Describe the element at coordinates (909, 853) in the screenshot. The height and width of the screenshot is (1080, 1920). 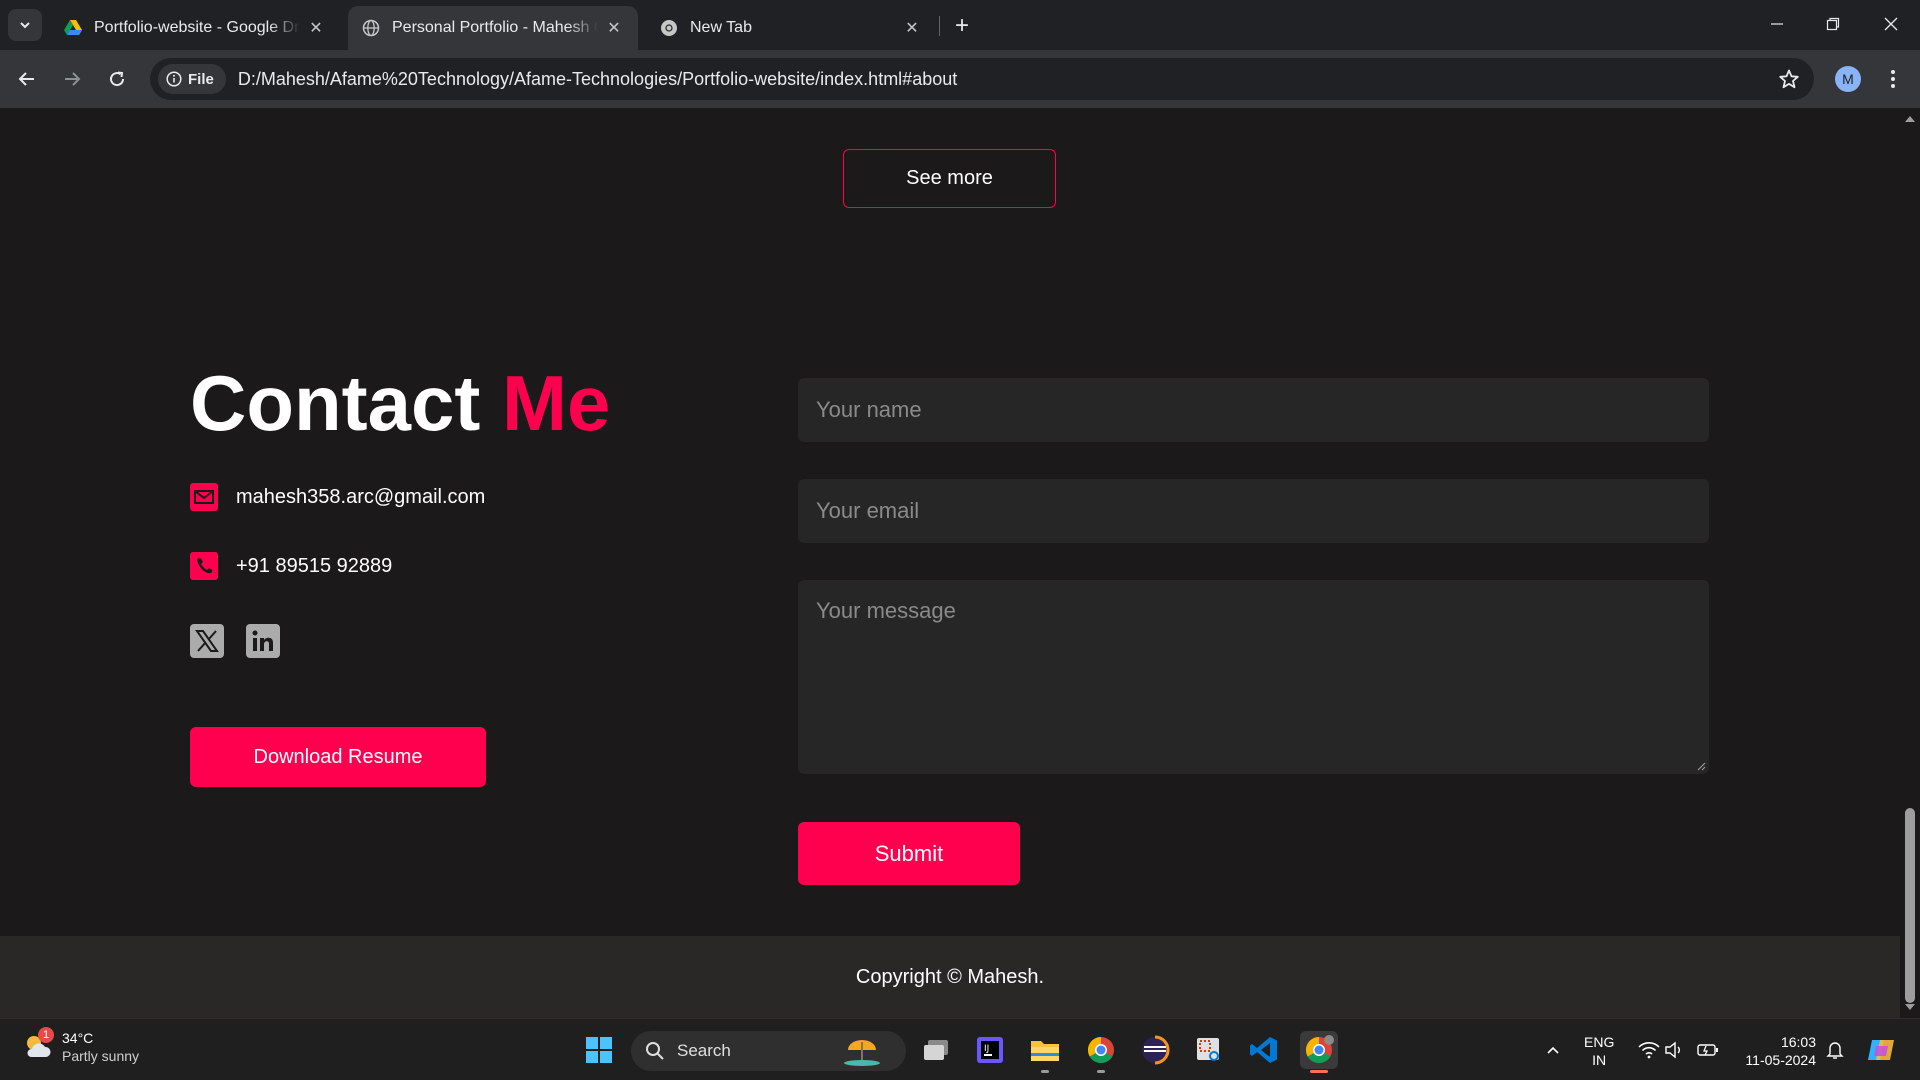
I see `submit-button: Submit` at that location.